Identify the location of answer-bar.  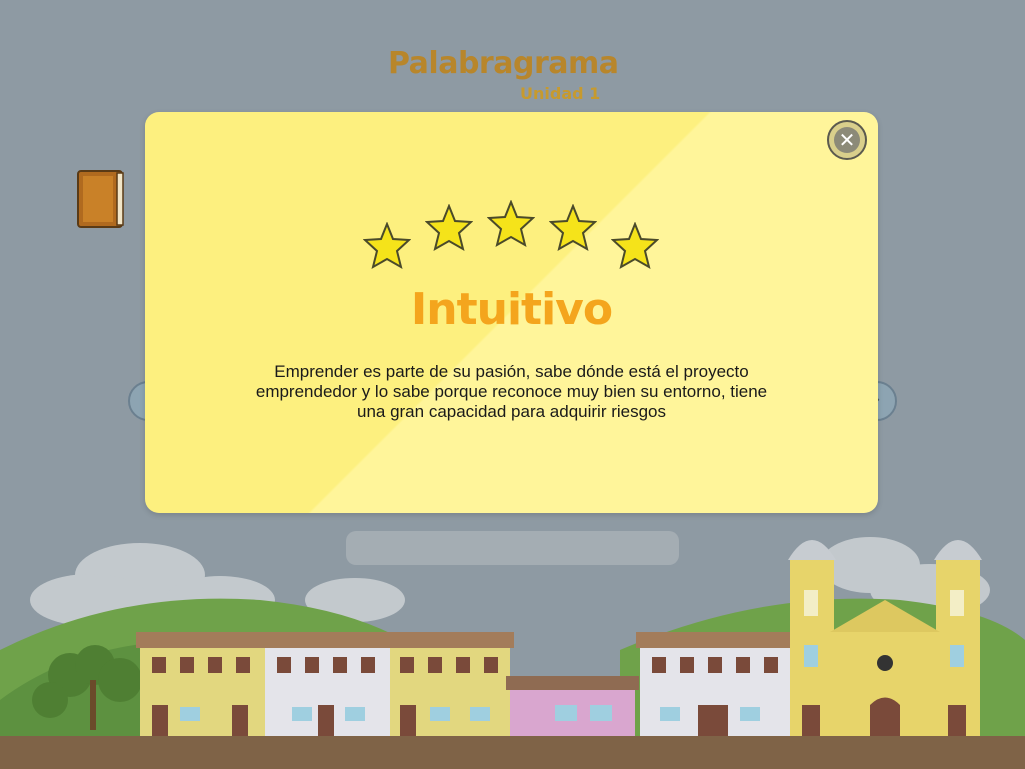
(512, 548).